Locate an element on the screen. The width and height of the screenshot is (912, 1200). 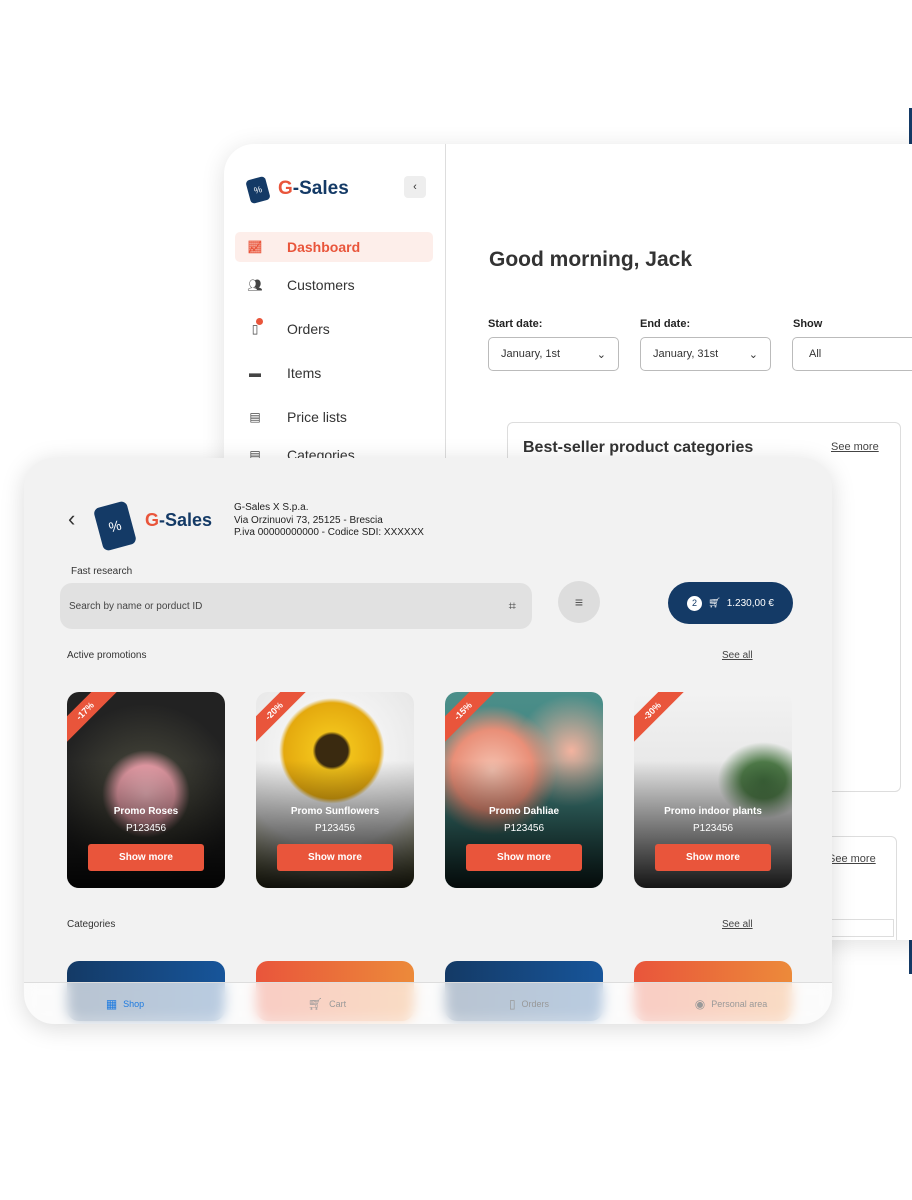
see-all-categories-link: See all is located at coordinates (737, 924).